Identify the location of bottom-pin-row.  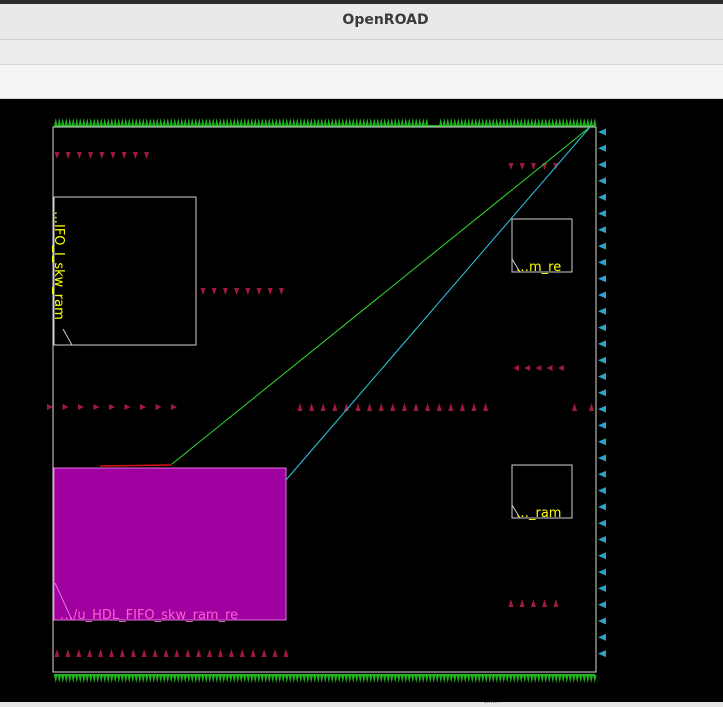
(325, 678).